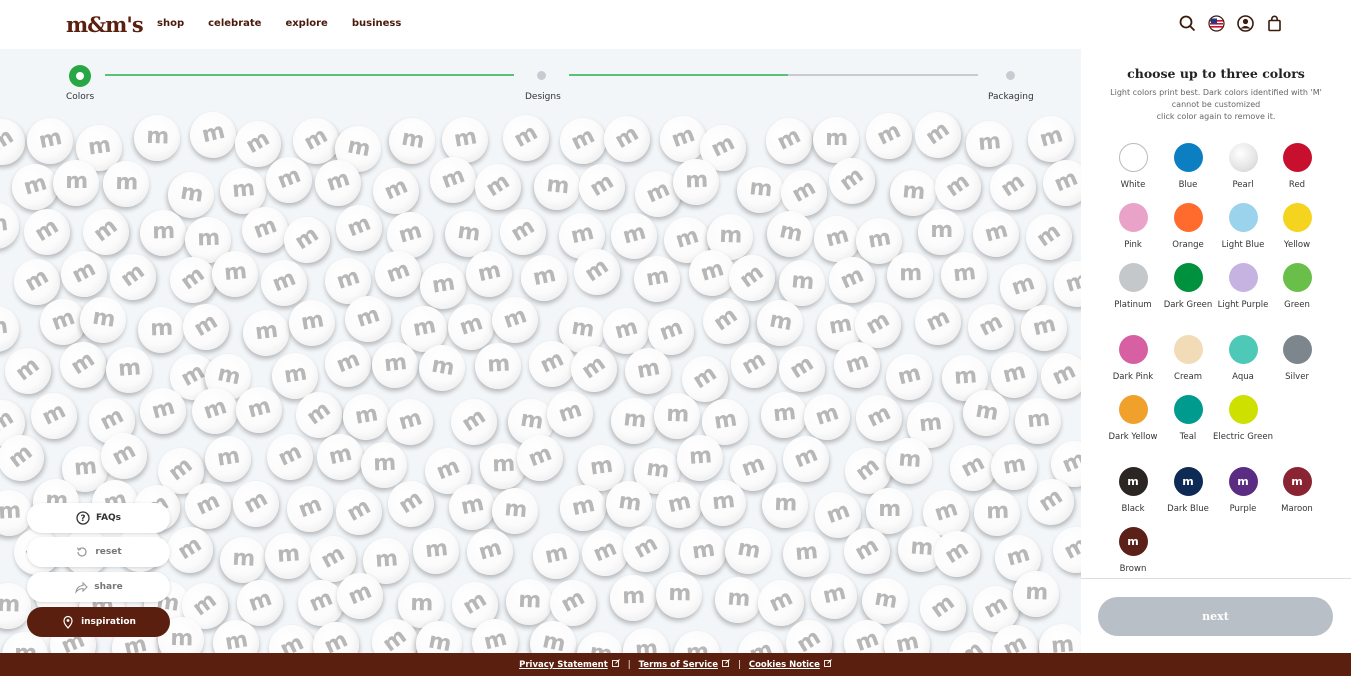 The height and width of the screenshot is (682, 1351). What do you see at coordinates (1188, 287) in the screenshot?
I see `color-swatch-dark-green: Dark Green` at bounding box center [1188, 287].